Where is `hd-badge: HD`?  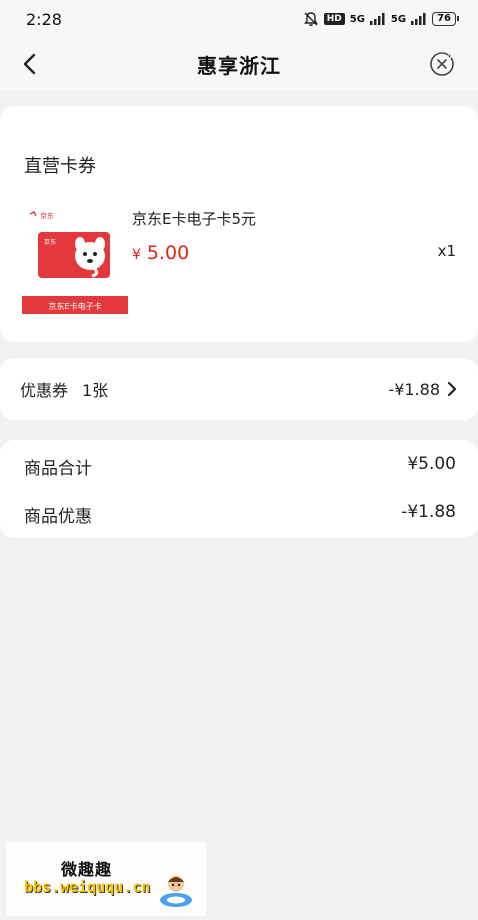
hd-badge: HD is located at coordinates (334, 19).